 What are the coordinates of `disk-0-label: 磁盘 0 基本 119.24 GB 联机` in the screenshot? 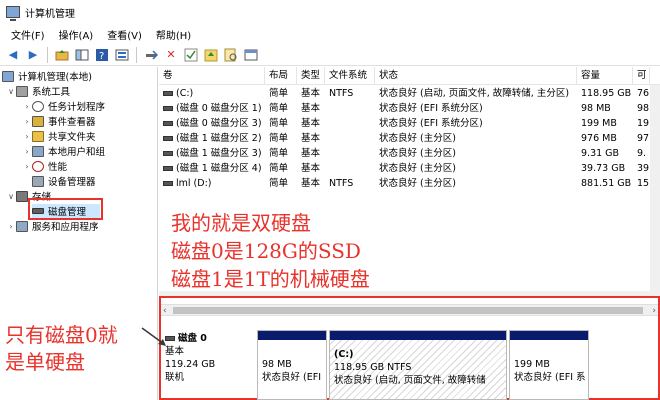 It's located at (210, 358).